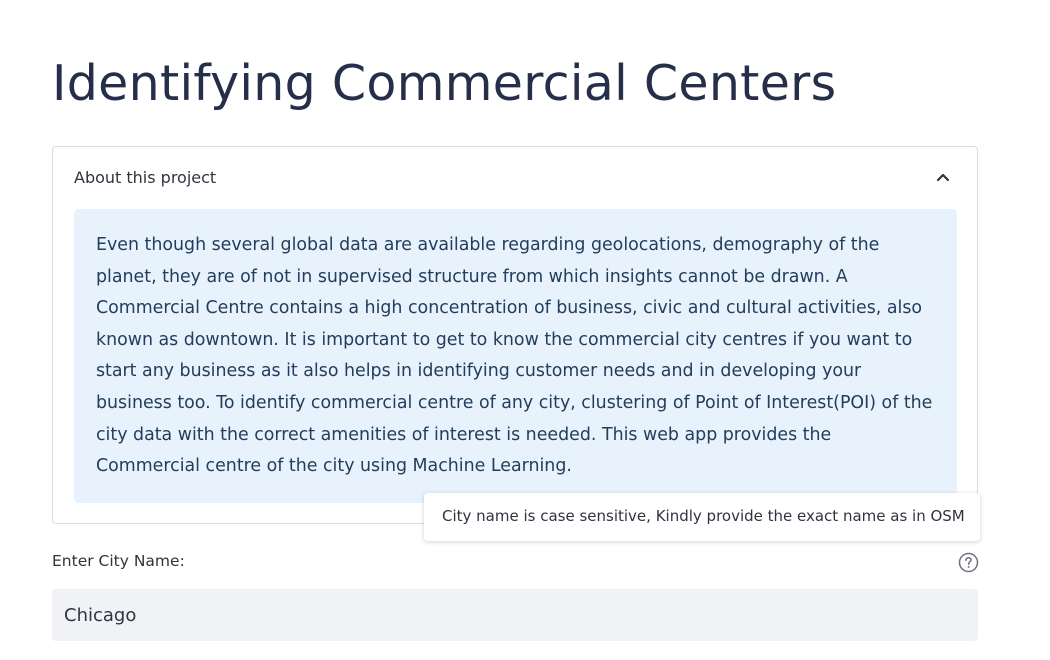 The image size is (1050, 660). I want to click on city-input-label: Enter City Name:, so click(118, 561).